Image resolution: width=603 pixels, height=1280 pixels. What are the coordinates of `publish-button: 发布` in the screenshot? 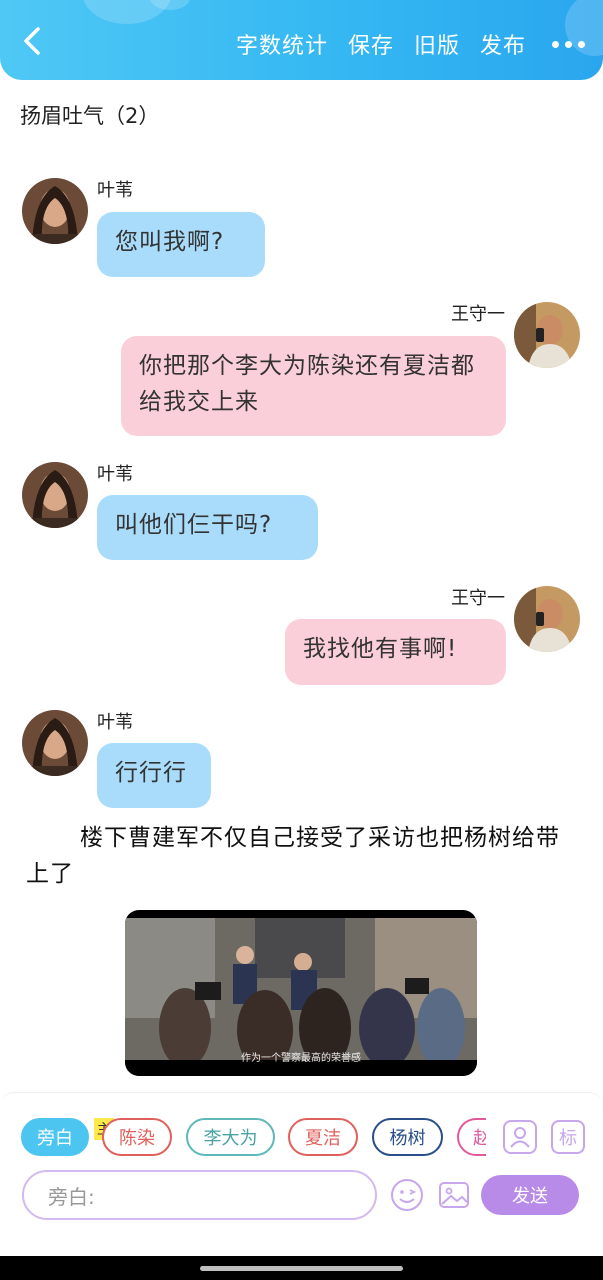 It's located at (503, 44).